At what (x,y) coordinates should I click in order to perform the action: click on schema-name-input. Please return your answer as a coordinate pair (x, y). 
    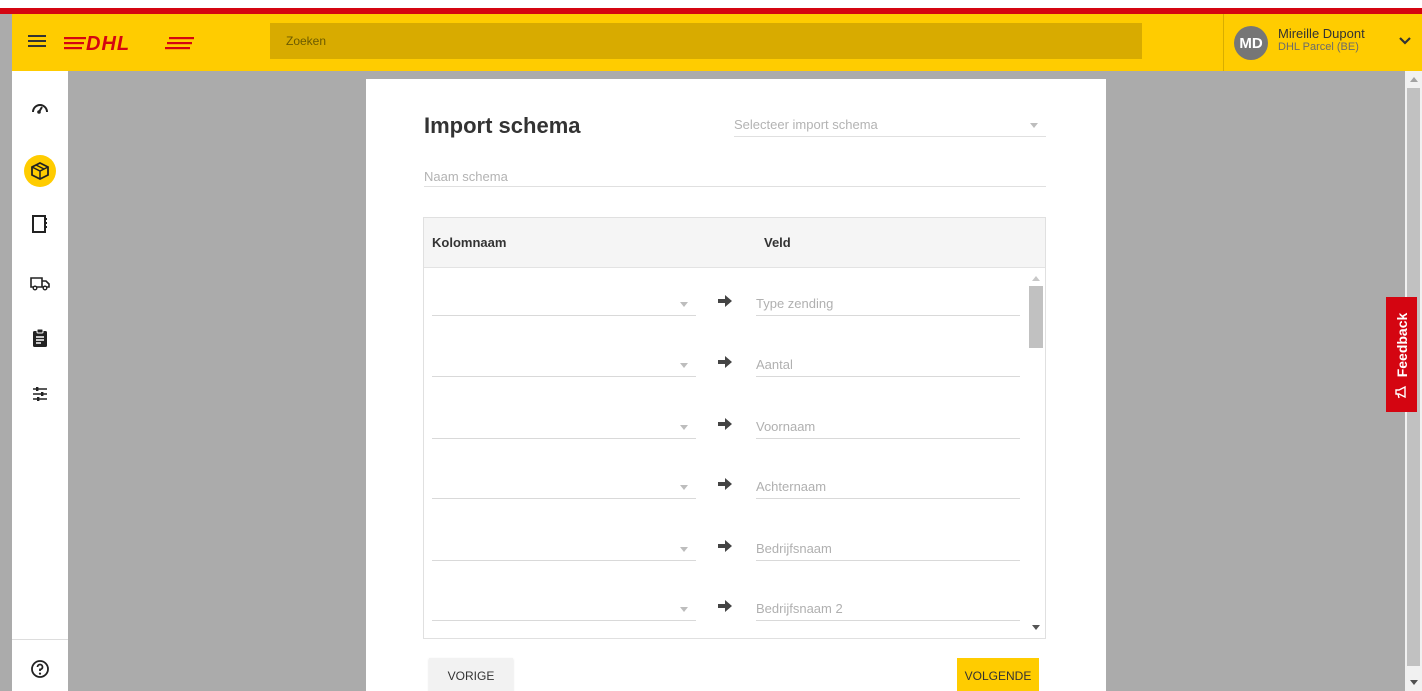
    Looking at the image, I should click on (735, 177).